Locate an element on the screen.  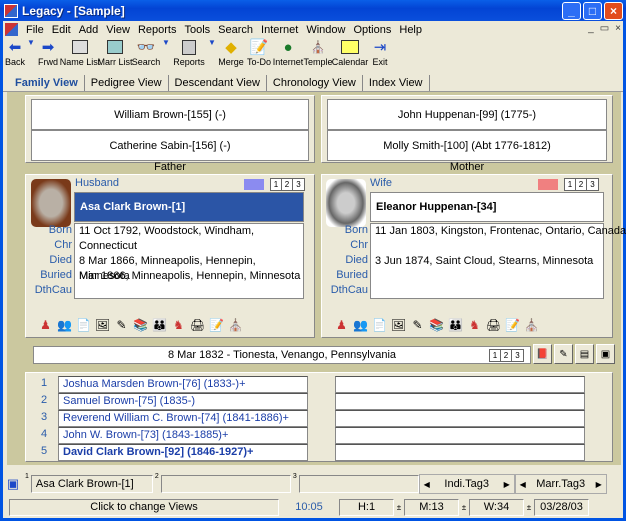
maternal-grandfather: John Huppenan-[99] (1775-) is located at coordinates (467, 114).